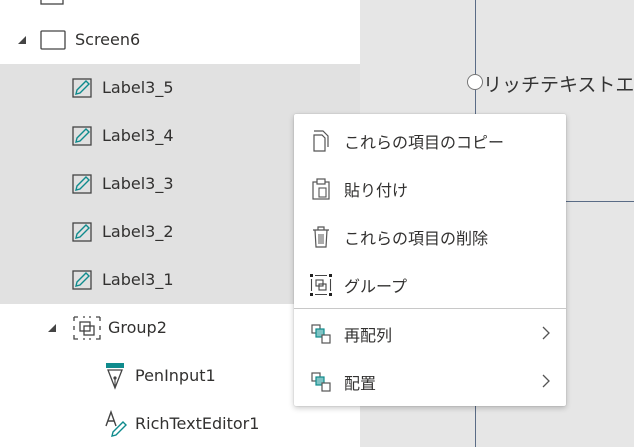 Image resolution: width=634 pixels, height=447 pixels. Describe the element at coordinates (115, 376) in the screenshot. I see `pen-input-icon` at that location.